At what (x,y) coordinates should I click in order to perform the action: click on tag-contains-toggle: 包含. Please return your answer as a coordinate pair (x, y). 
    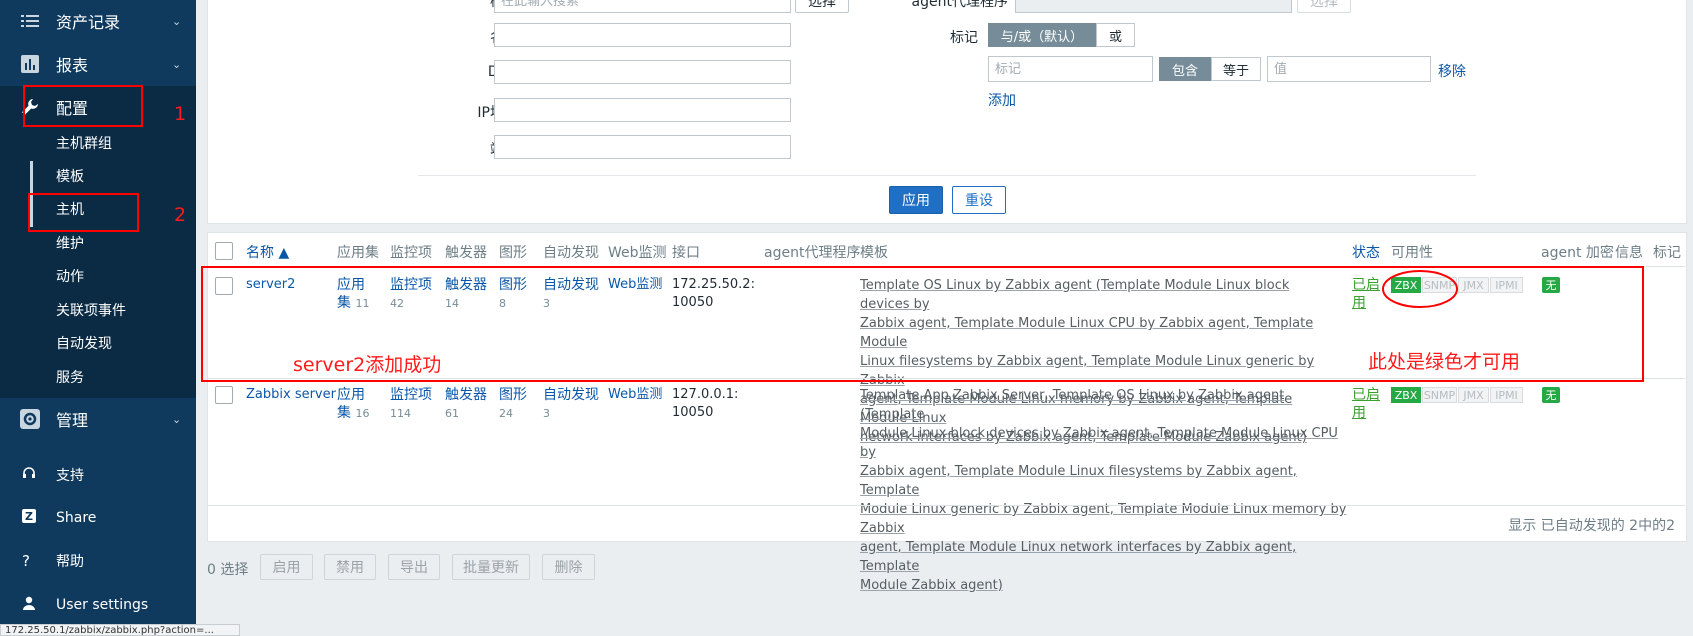
    Looking at the image, I should click on (1185, 69).